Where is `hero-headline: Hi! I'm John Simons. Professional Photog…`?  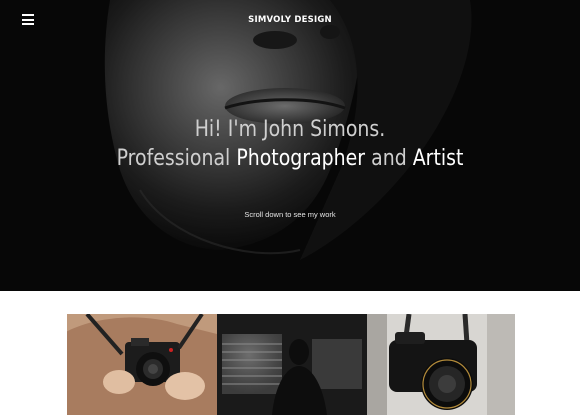 hero-headline: Hi! I'm John Simons. Professional Photog… is located at coordinates (290, 144).